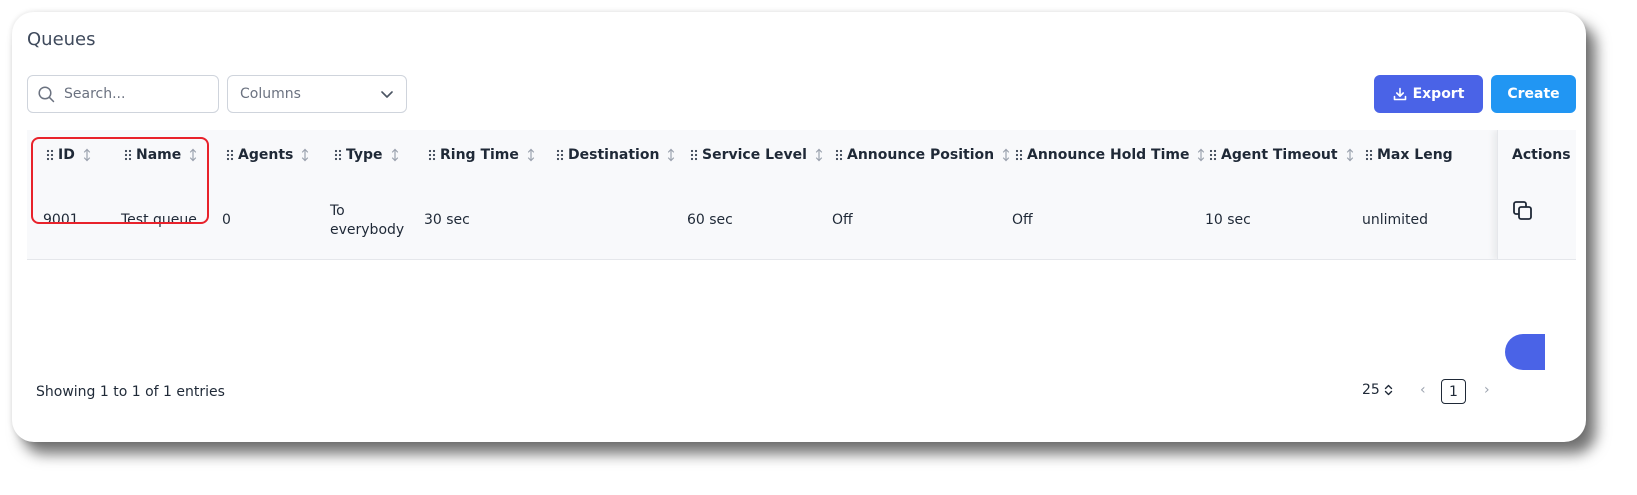 Image resolution: width=1637 pixels, height=495 pixels. What do you see at coordinates (1399, 94) in the screenshot?
I see `download-icon` at bounding box center [1399, 94].